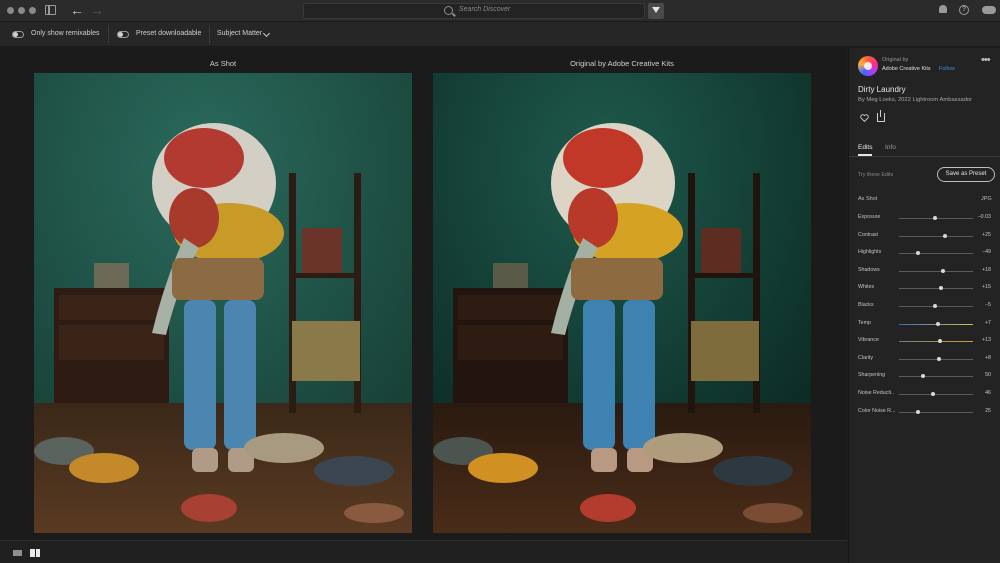 The height and width of the screenshot is (563, 1000). What do you see at coordinates (65, 33) in the screenshot?
I see `remixables-label: Only show remixables` at bounding box center [65, 33].